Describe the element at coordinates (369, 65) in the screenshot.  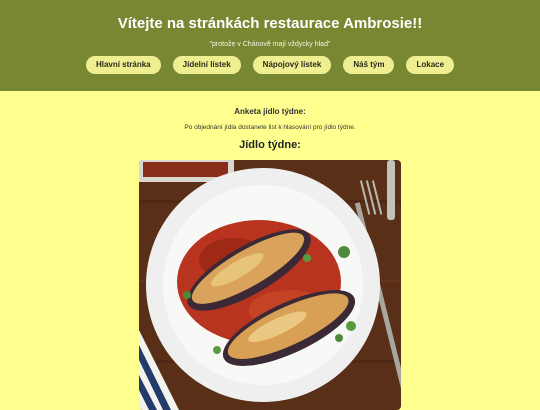
I see `nav-team-button: Náš tým` at that location.